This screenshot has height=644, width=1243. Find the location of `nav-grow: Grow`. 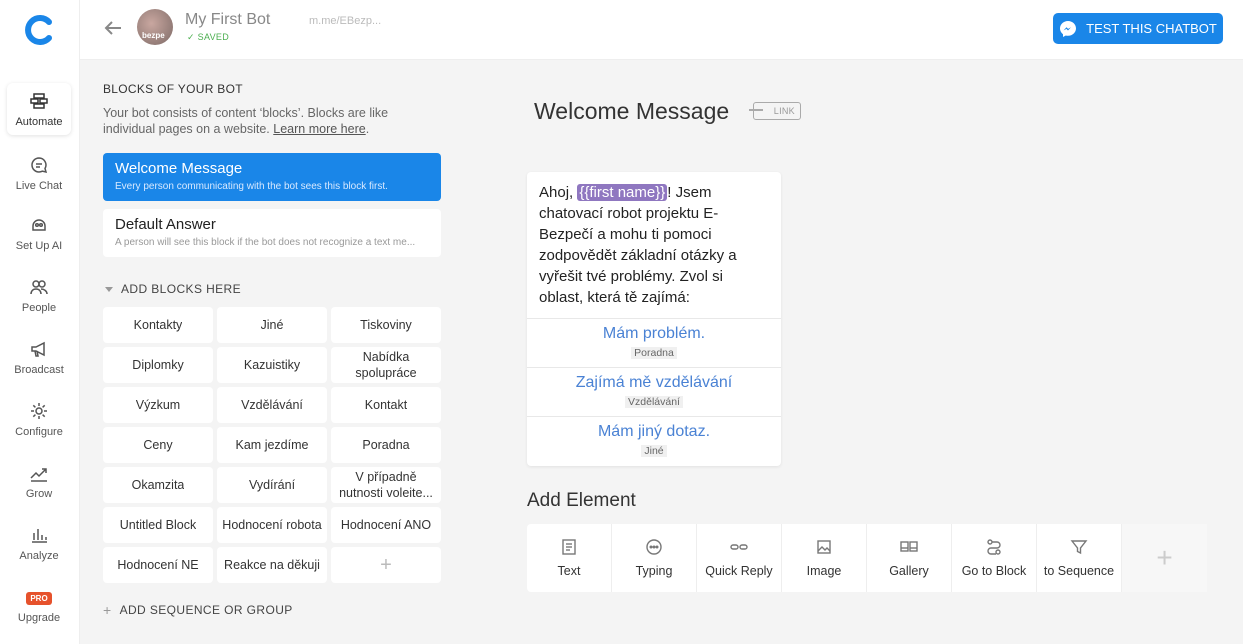

nav-grow: Grow is located at coordinates (39, 481).